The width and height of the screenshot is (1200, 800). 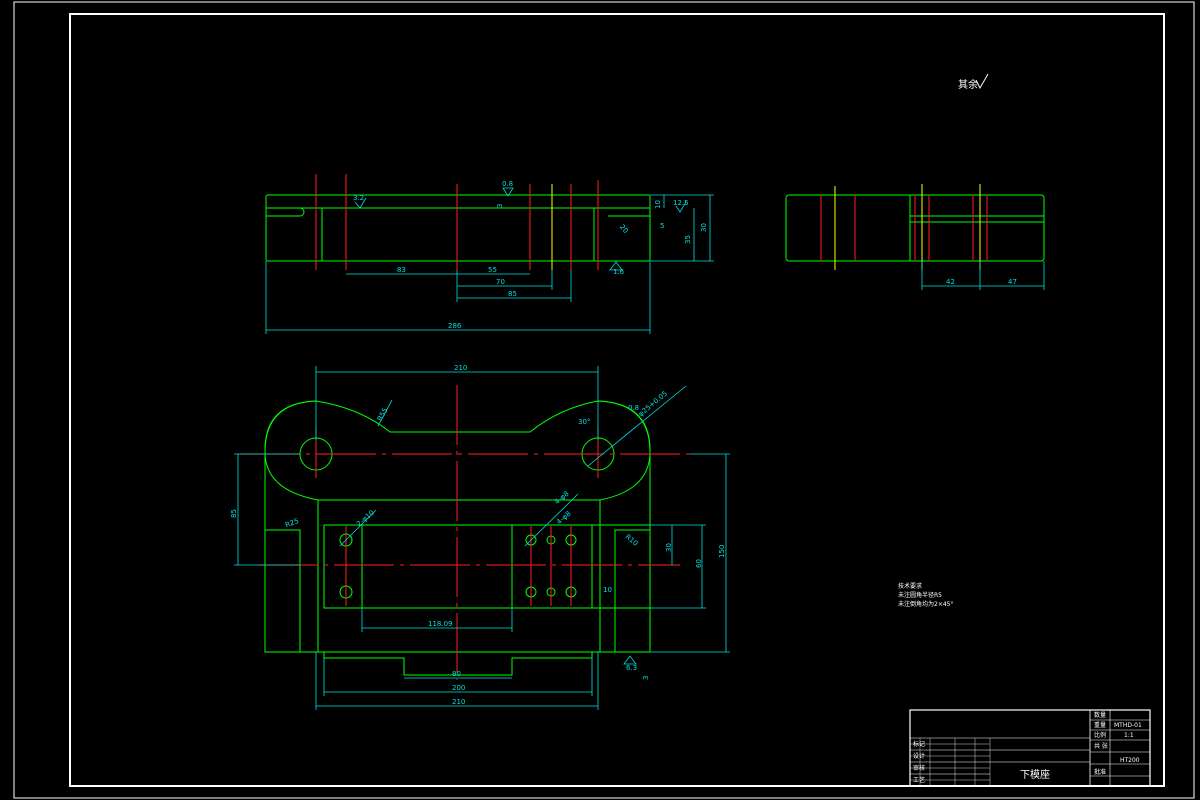 What do you see at coordinates (631, 668) in the screenshot?
I see `svg-text: 6.3` at bounding box center [631, 668].